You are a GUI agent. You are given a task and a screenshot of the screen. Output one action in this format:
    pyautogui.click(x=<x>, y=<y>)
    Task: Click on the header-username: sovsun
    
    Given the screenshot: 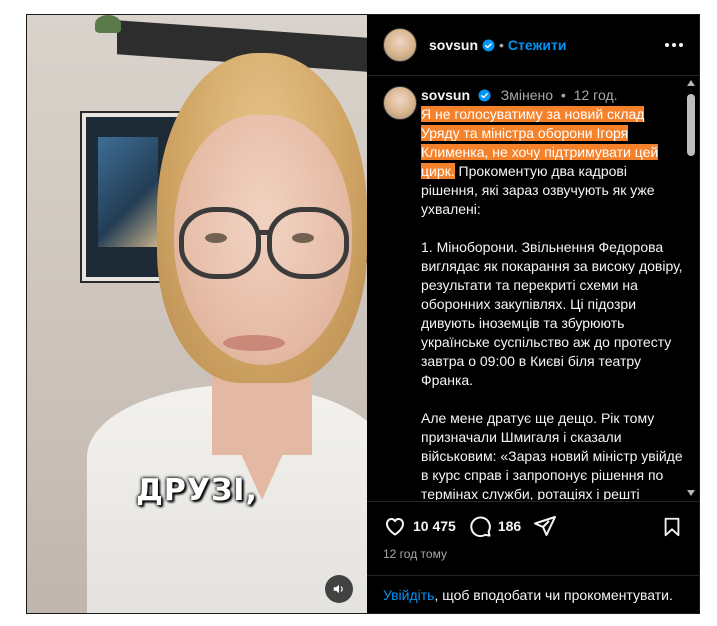 What is the action you would take?
    pyautogui.click(x=453, y=45)
    